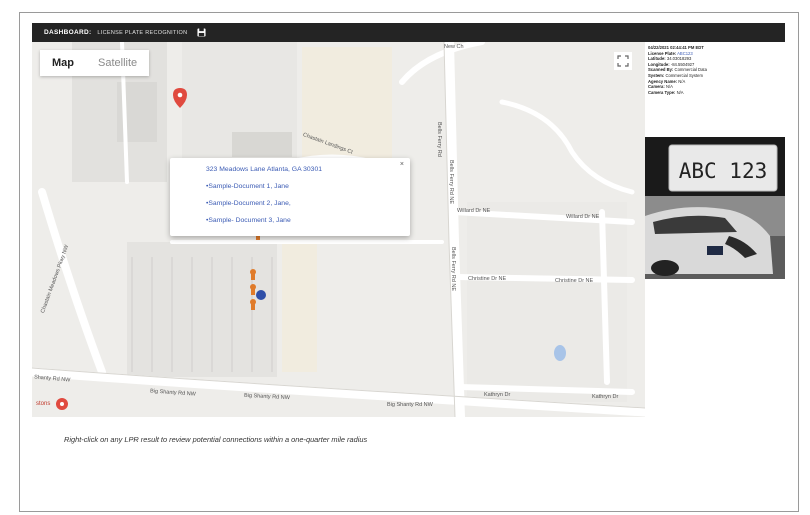 Image resolution: width=810 pixels, height=515 pixels. What do you see at coordinates (68, 32) in the screenshot?
I see `dashboard-title: DASHBOARD:` at bounding box center [68, 32].